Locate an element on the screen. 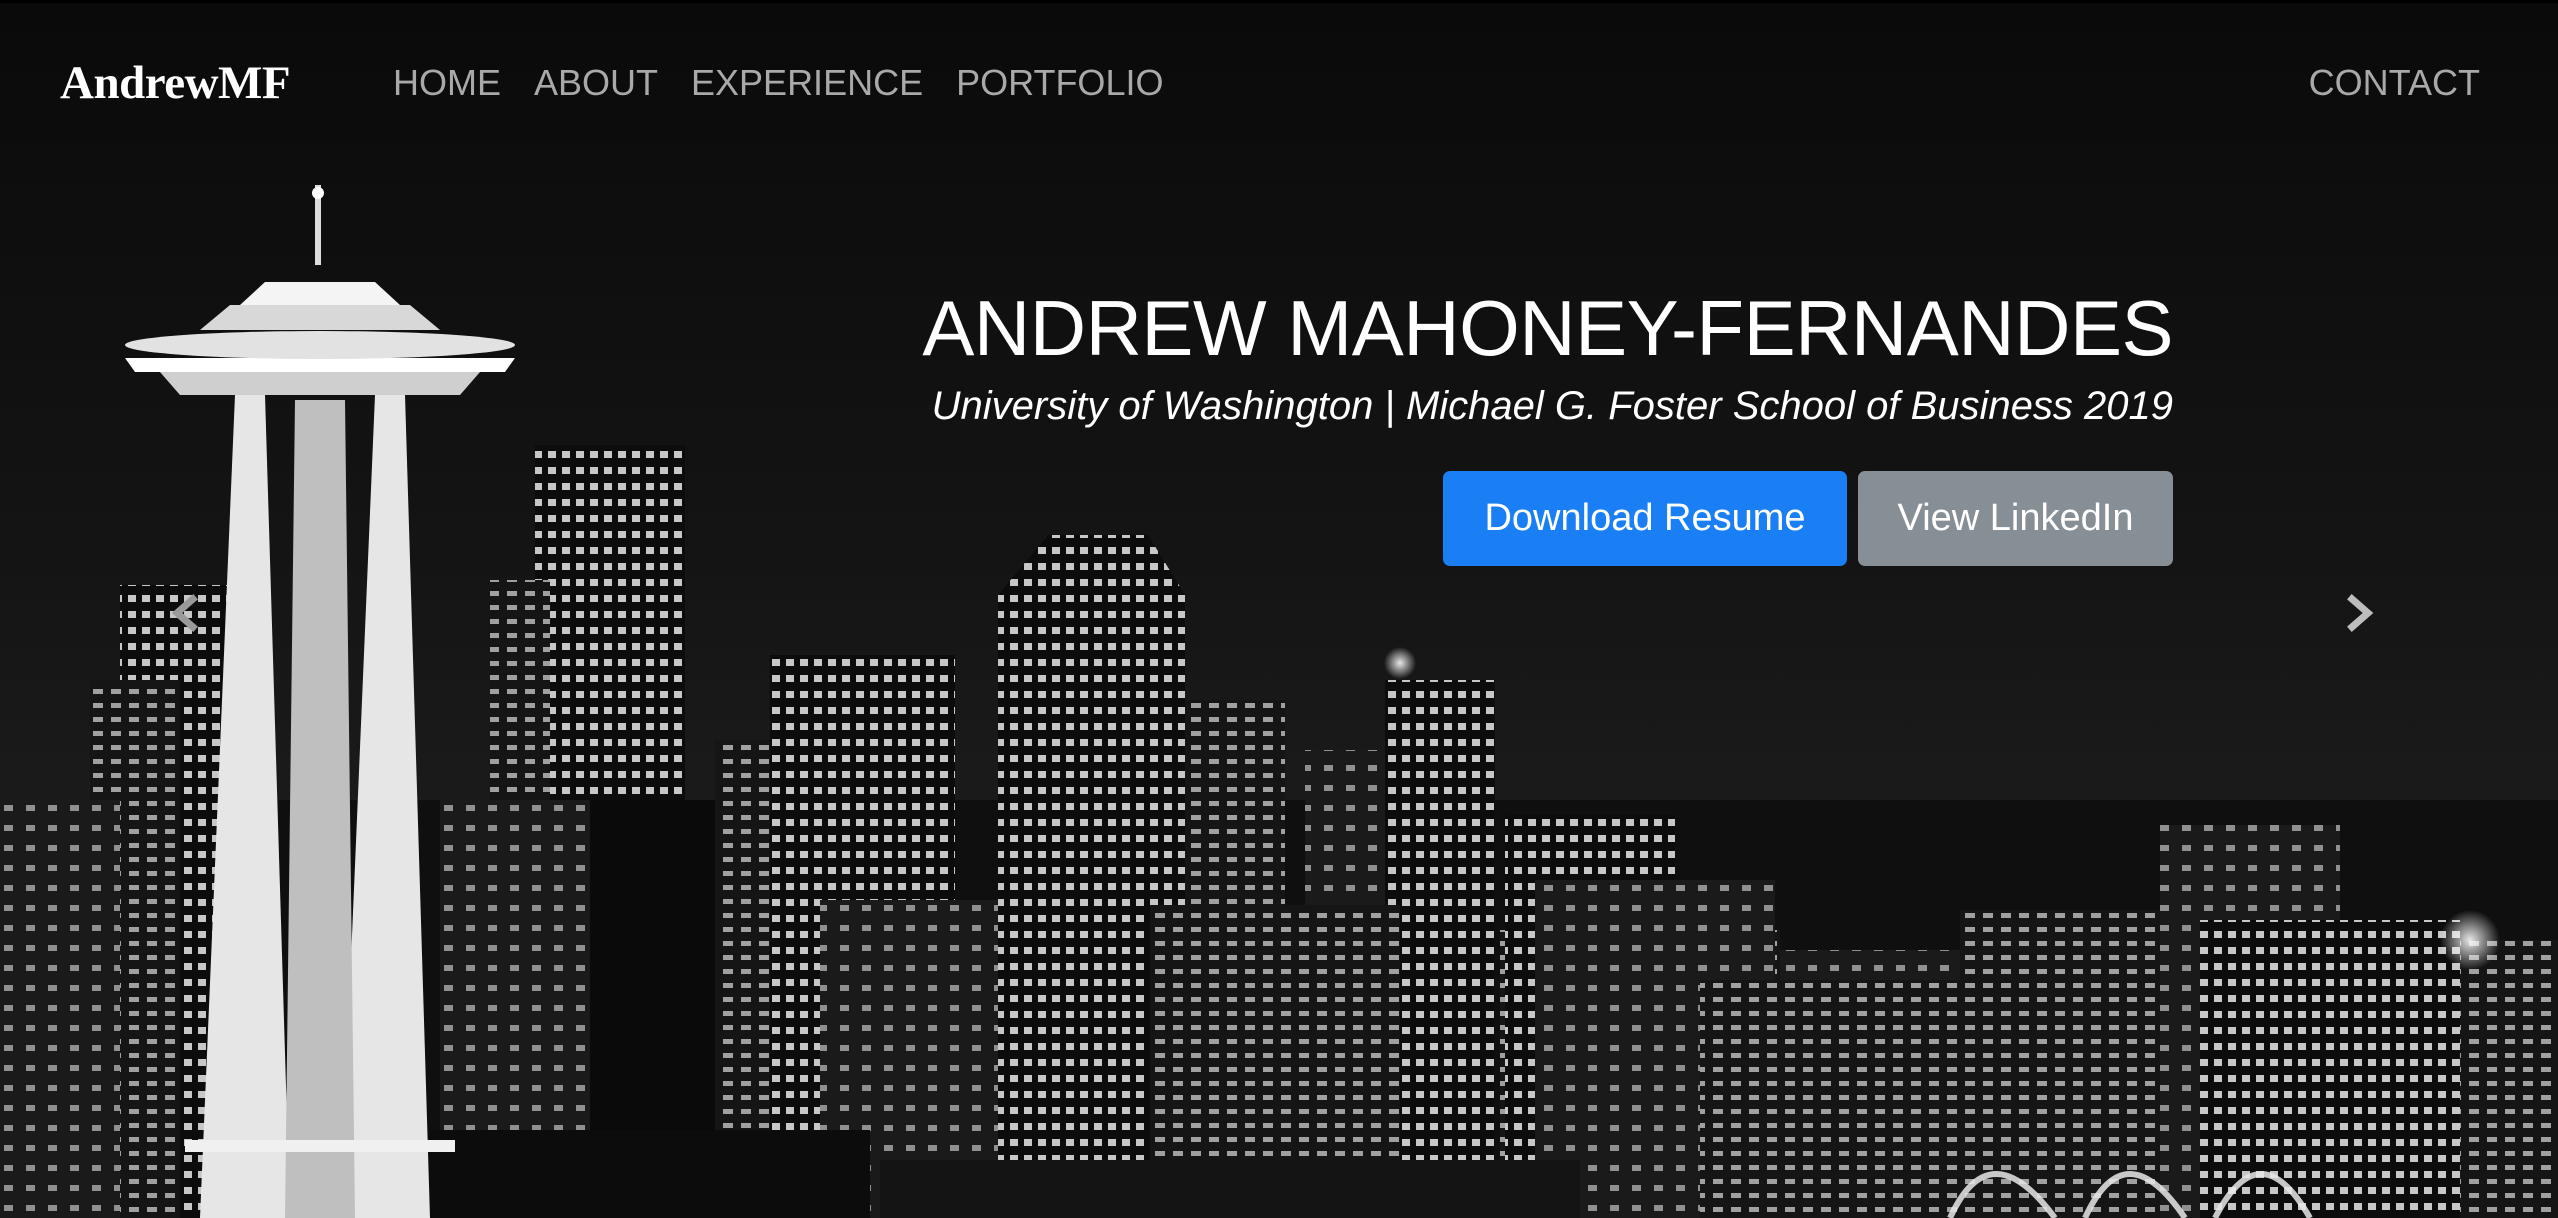  brand-logo: AndrewMF is located at coordinates (175, 83).